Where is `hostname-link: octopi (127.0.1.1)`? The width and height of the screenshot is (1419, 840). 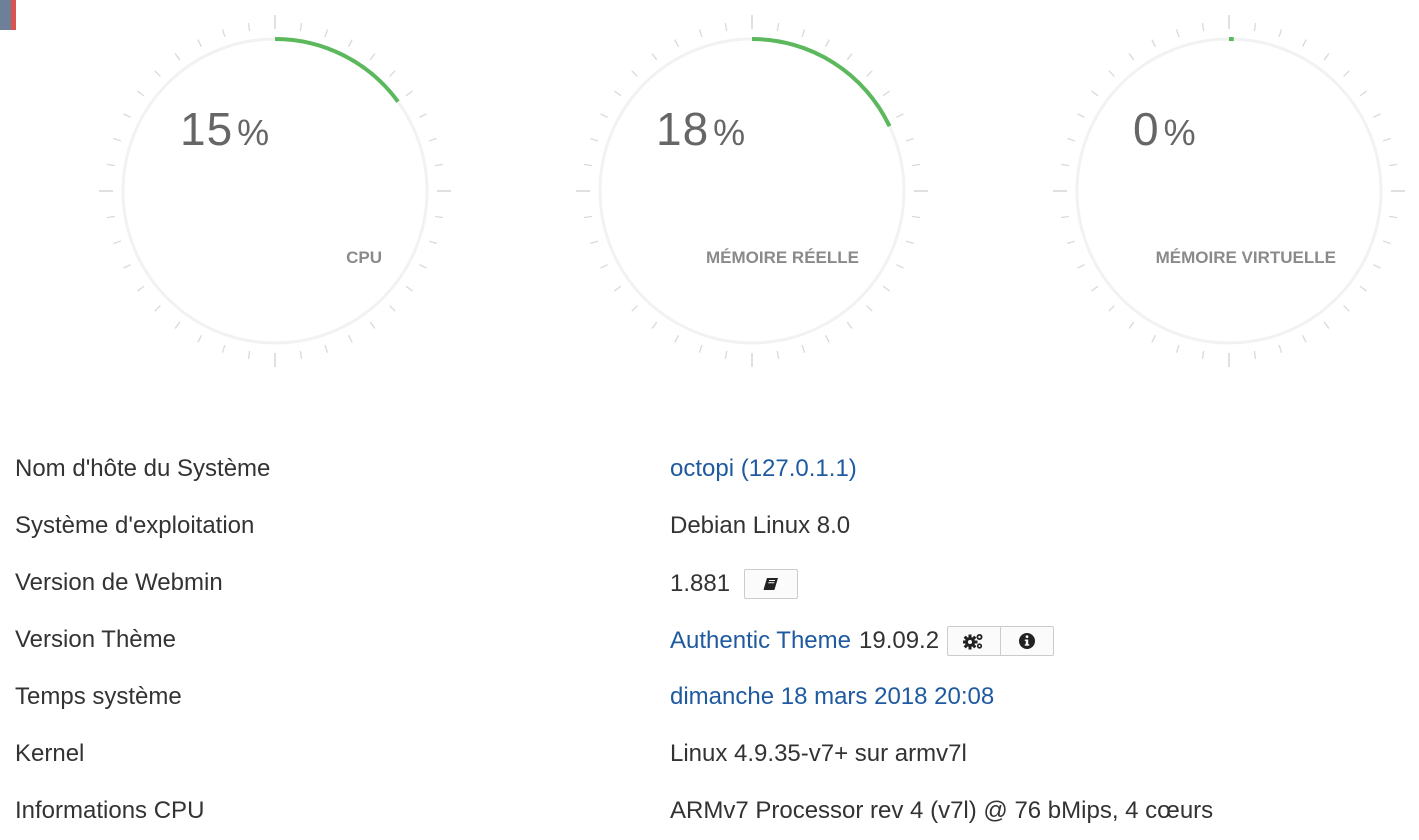
hostname-link: octopi (127.0.1.1) is located at coordinates (763, 469).